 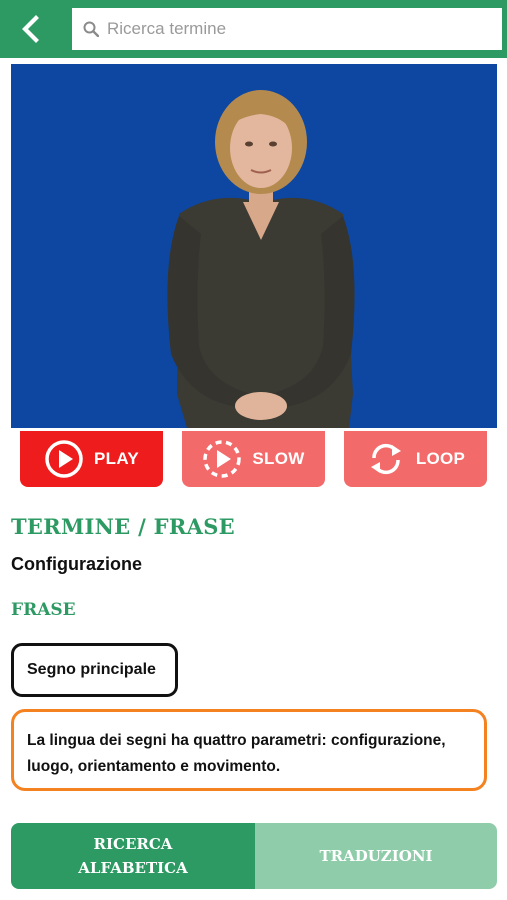 What do you see at coordinates (91, 459) in the screenshot?
I see `play-button: PLAY` at bounding box center [91, 459].